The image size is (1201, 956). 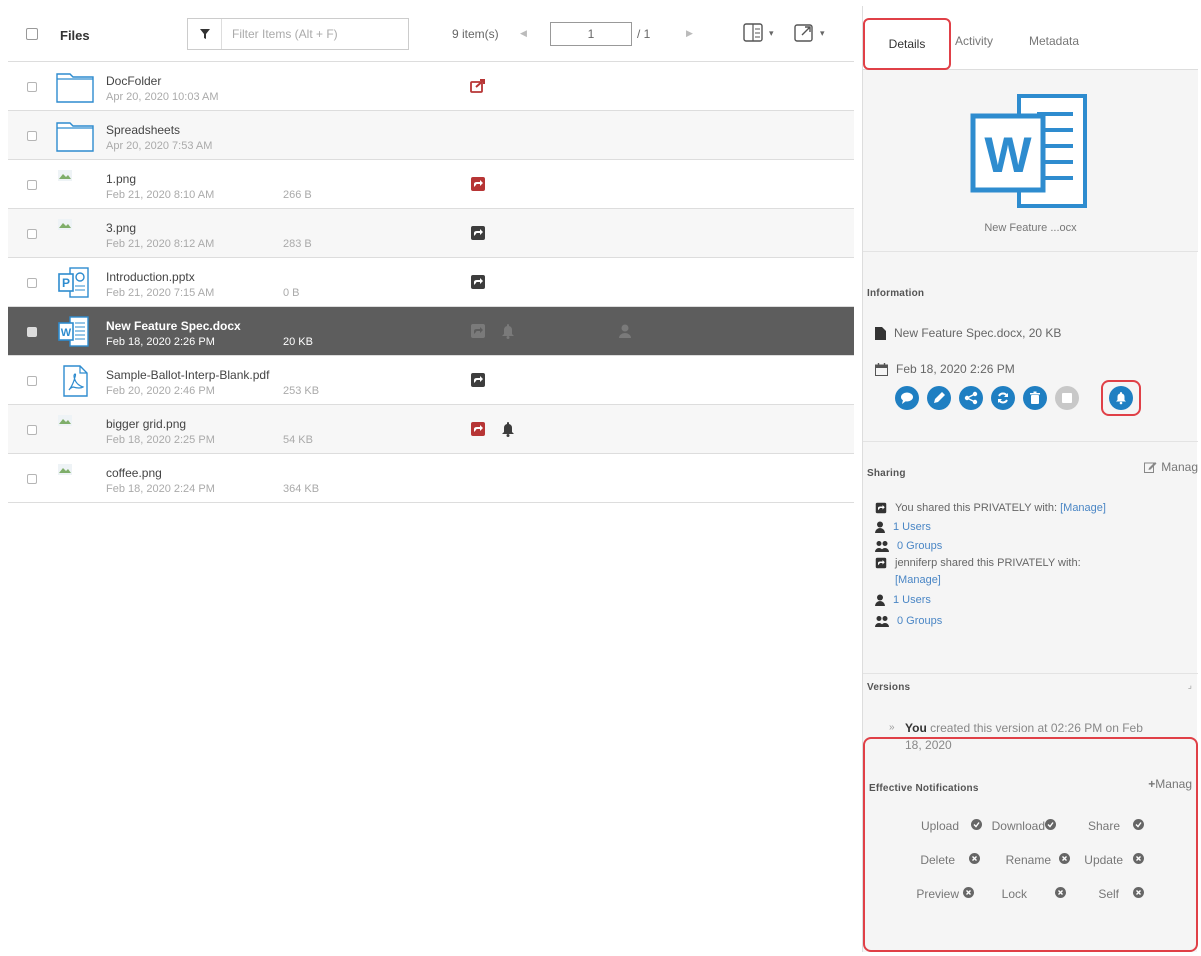 I want to click on pencil-icon, so click(x=939, y=397).